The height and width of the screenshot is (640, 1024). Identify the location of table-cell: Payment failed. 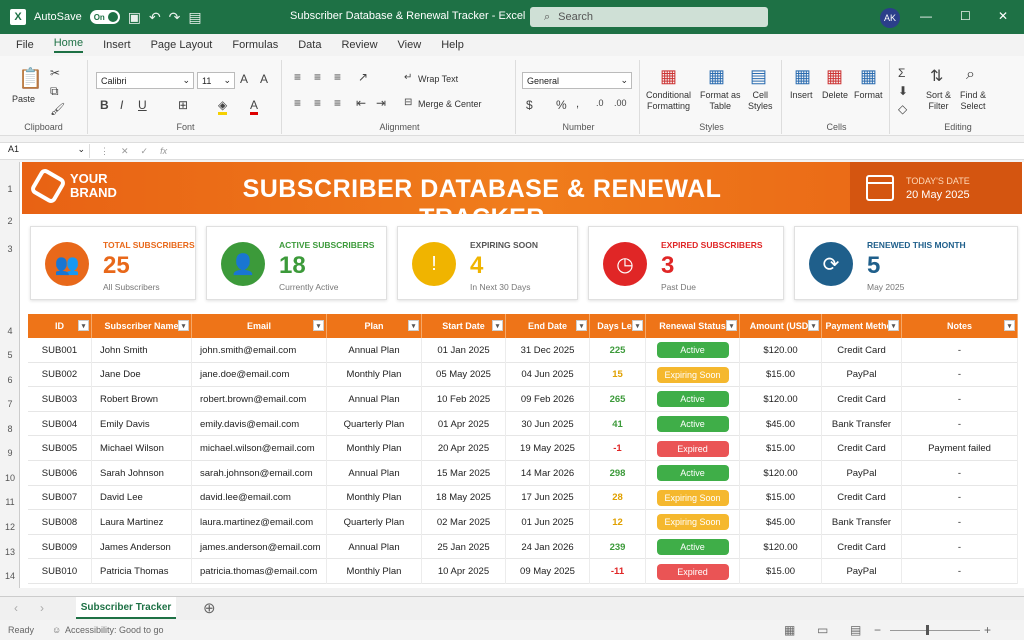
(960, 448).